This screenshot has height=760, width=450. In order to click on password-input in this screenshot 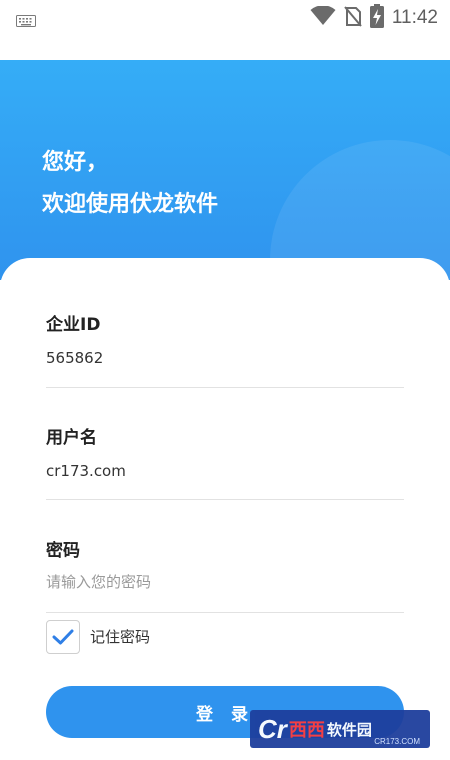, I will do `click(224, 582)`.